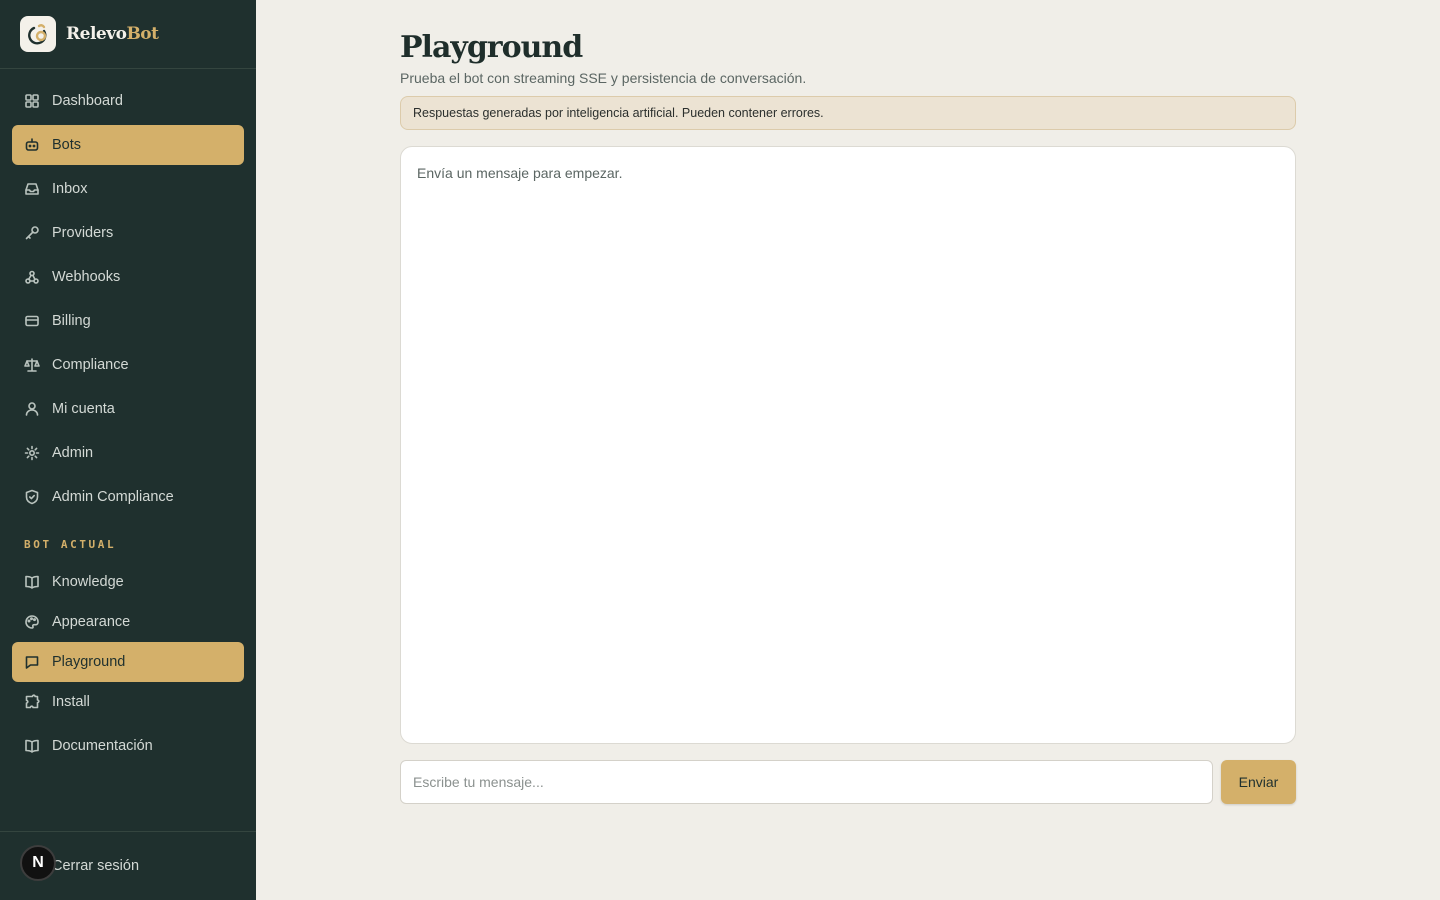  I want to click on sidebar-item-label: Mi cuenta, so click(83, 409).